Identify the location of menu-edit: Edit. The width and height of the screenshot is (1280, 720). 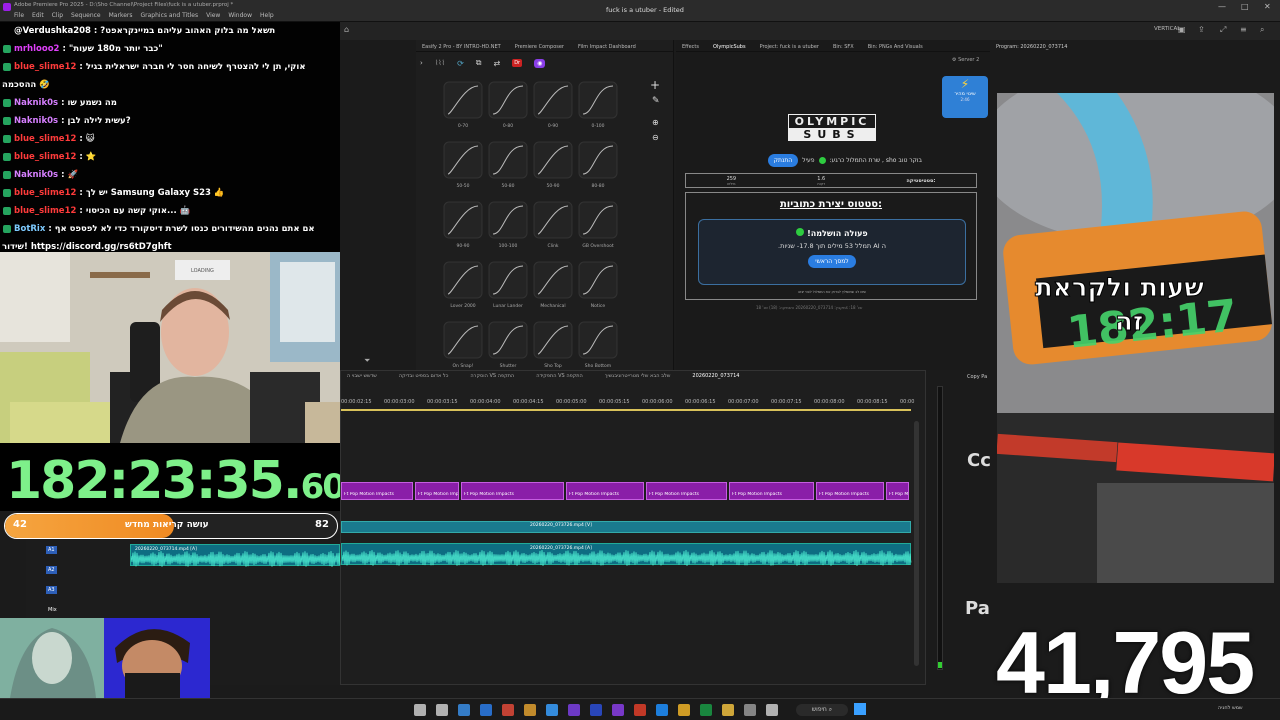
(38, 15).